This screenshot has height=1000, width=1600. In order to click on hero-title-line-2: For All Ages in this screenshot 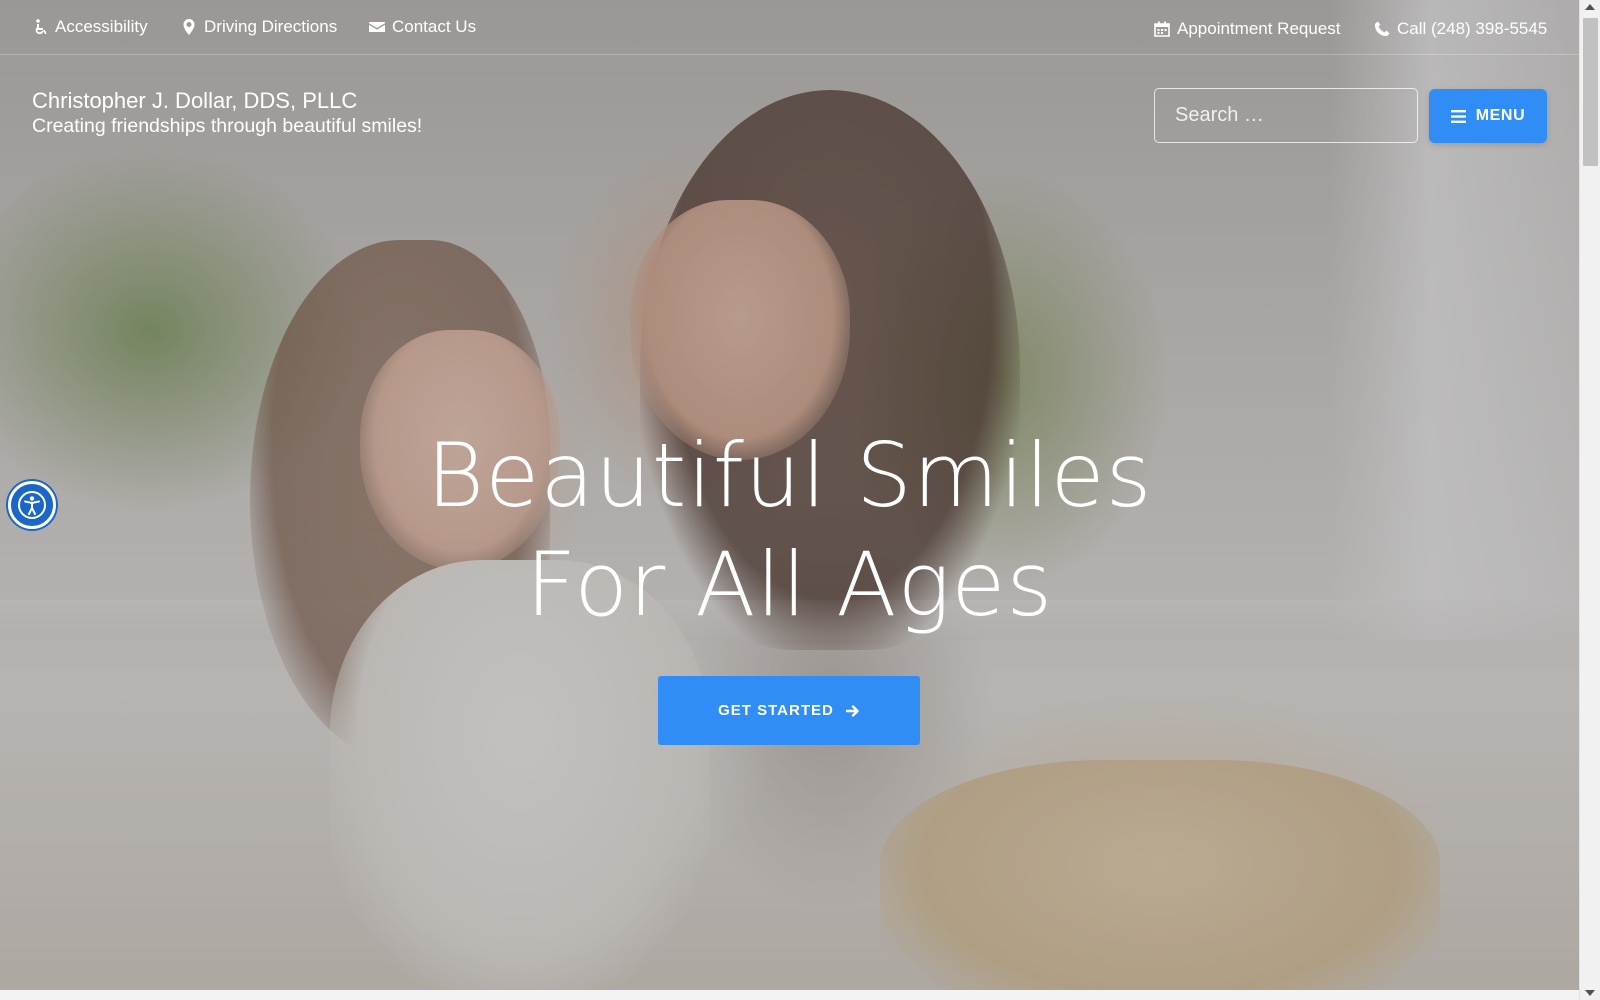, I will do `click(789, 584)`.